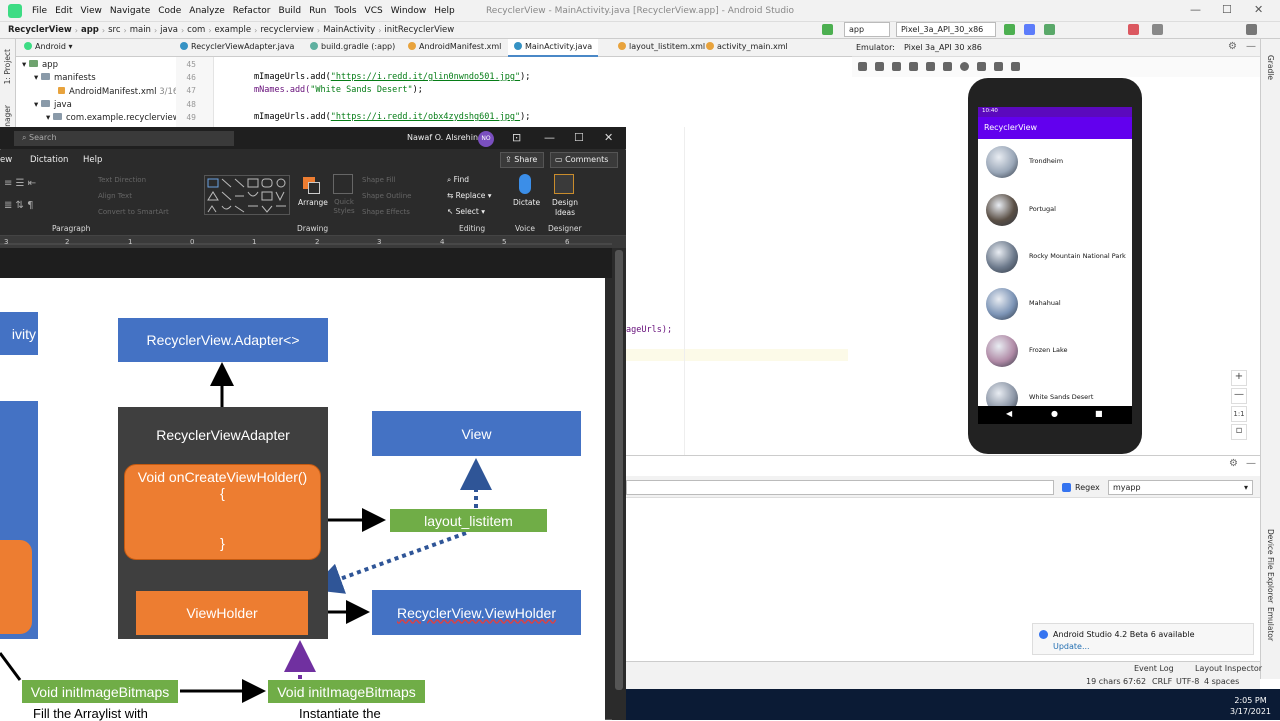 Image resolution: width=1280 pixels, height=721 pixels. What do you see at coordinates (998, 66) in the screenshot?
I see `camera-icon` at bounding box center [998, 66].